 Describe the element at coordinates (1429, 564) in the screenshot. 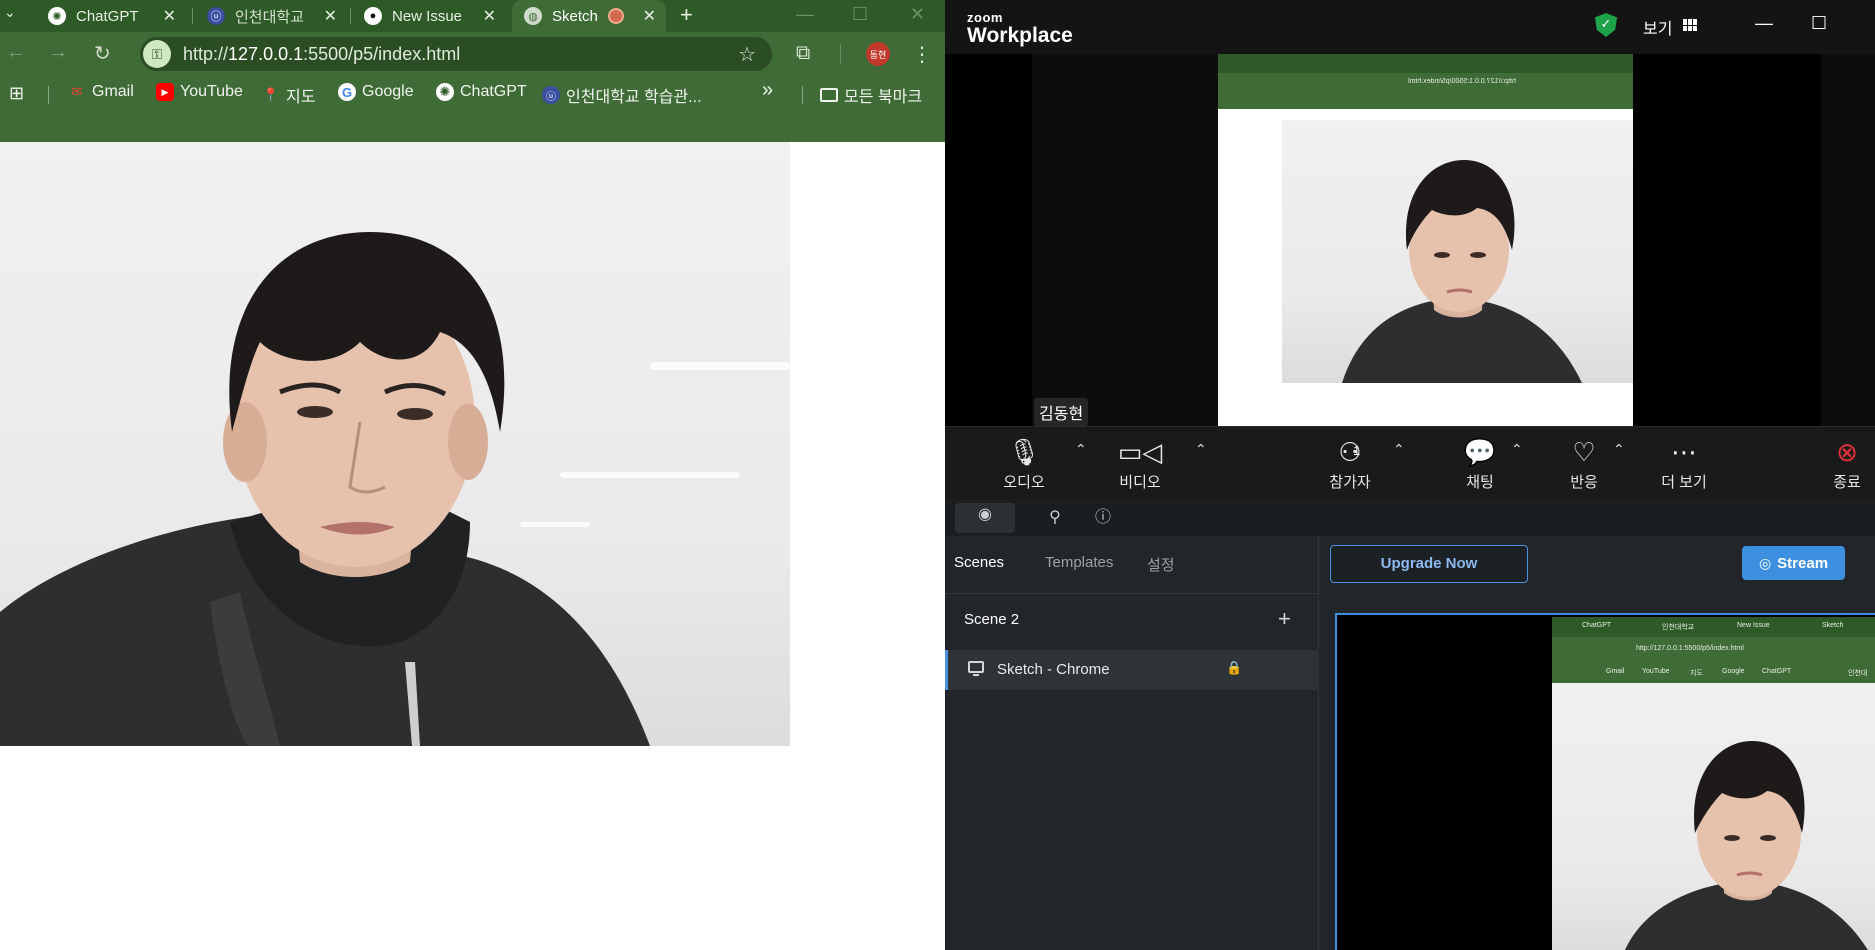

I see `upgrade-button: Upgrade Now` at that location.